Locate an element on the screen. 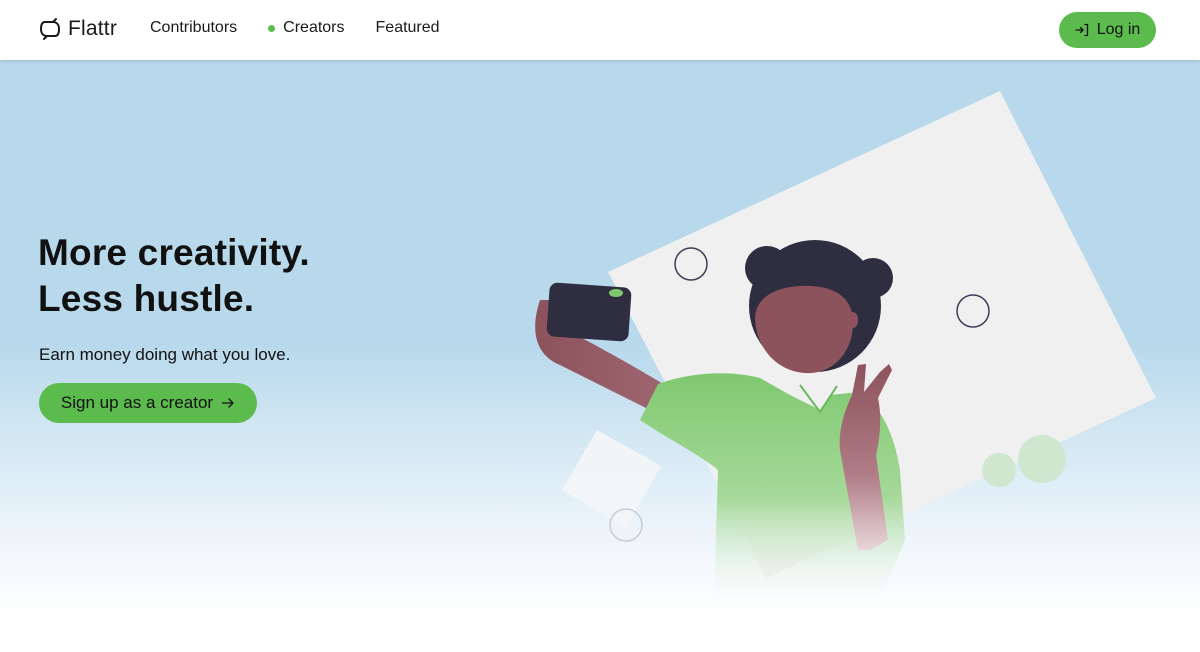 The width and height of the screenshot is (1200, 652). nav-item-label: Featured is located at coordinates (407, 27).